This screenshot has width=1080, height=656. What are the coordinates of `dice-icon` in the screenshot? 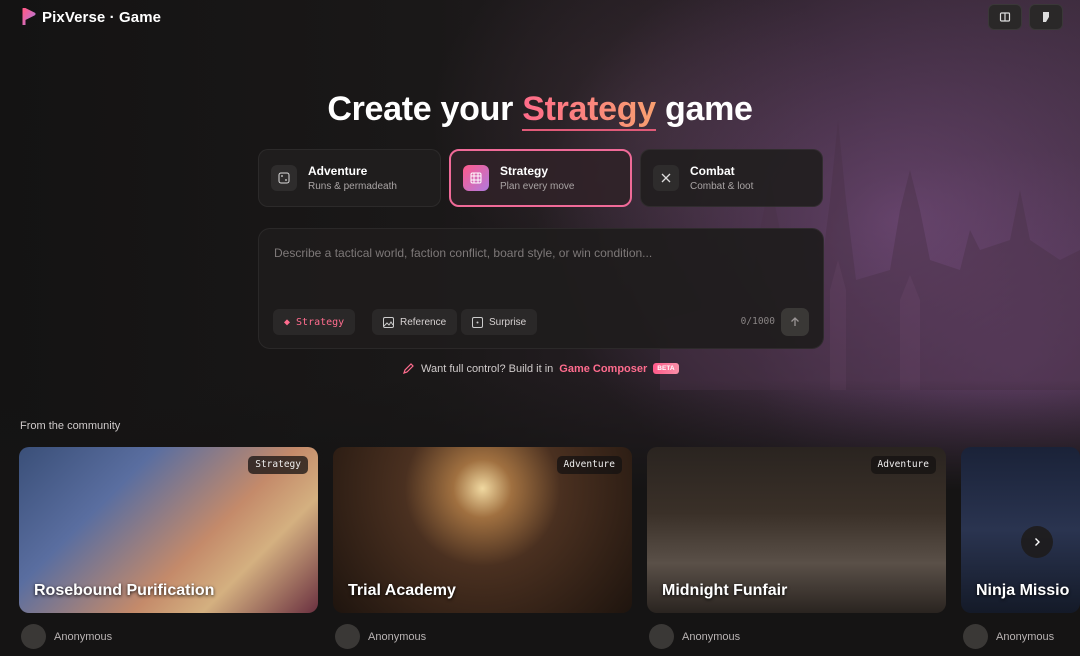 It's located at (284, 178).